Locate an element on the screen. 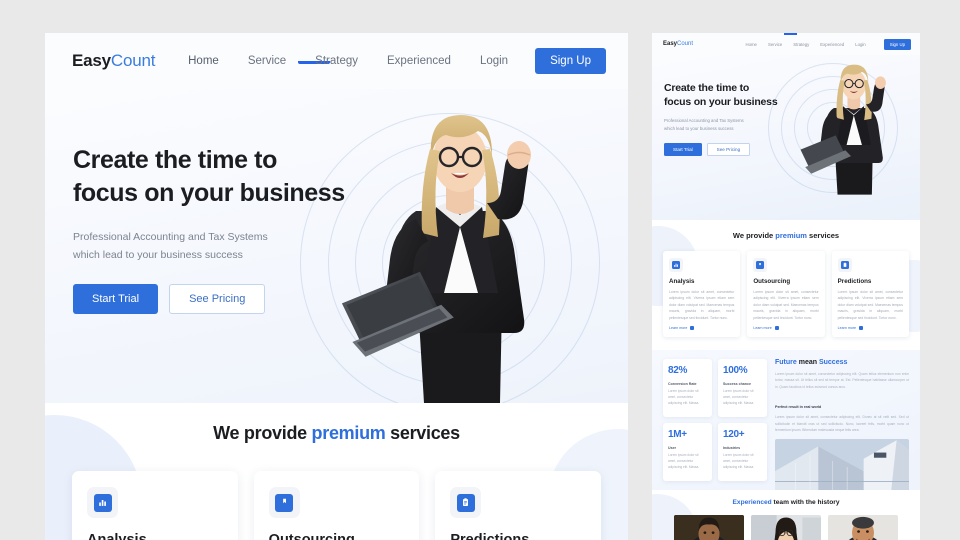 The height and width of the screenshot is (540, 960). service-card-title: Analysis is located at coordinates (117, 536).